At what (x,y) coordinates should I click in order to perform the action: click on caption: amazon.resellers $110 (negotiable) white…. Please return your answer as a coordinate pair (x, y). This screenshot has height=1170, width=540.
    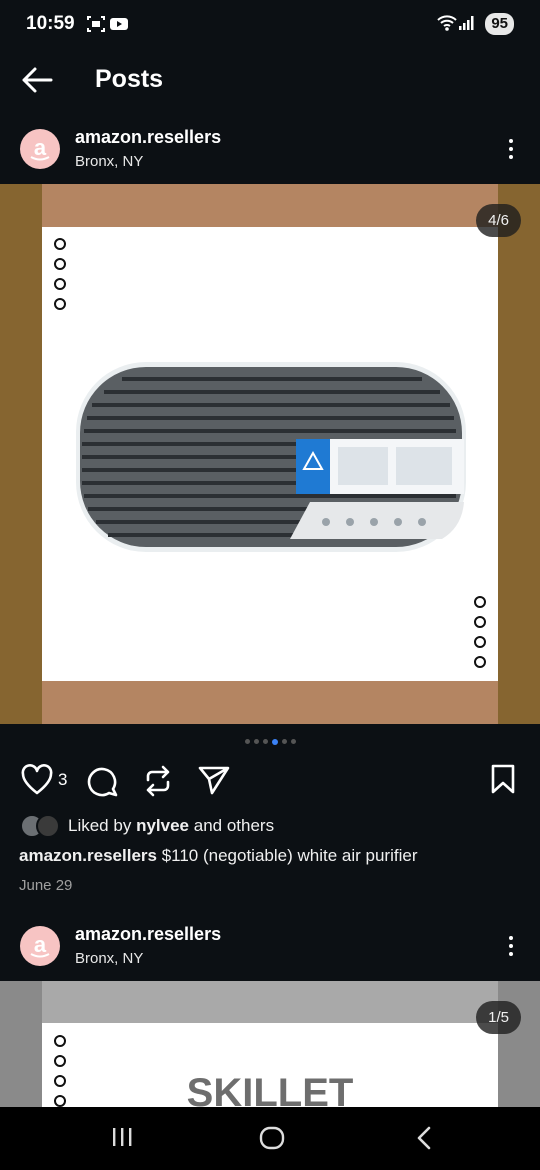
    Looking at the image, I should click on (218, 856).